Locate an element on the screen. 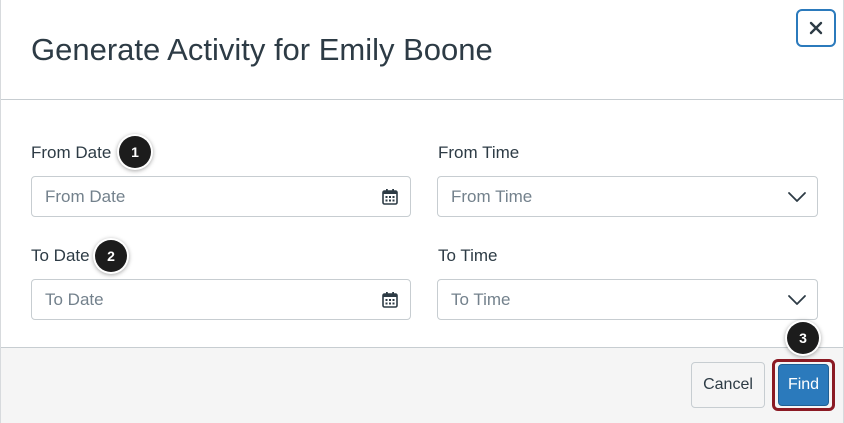  close-icon is located at coordinates (816, 28).